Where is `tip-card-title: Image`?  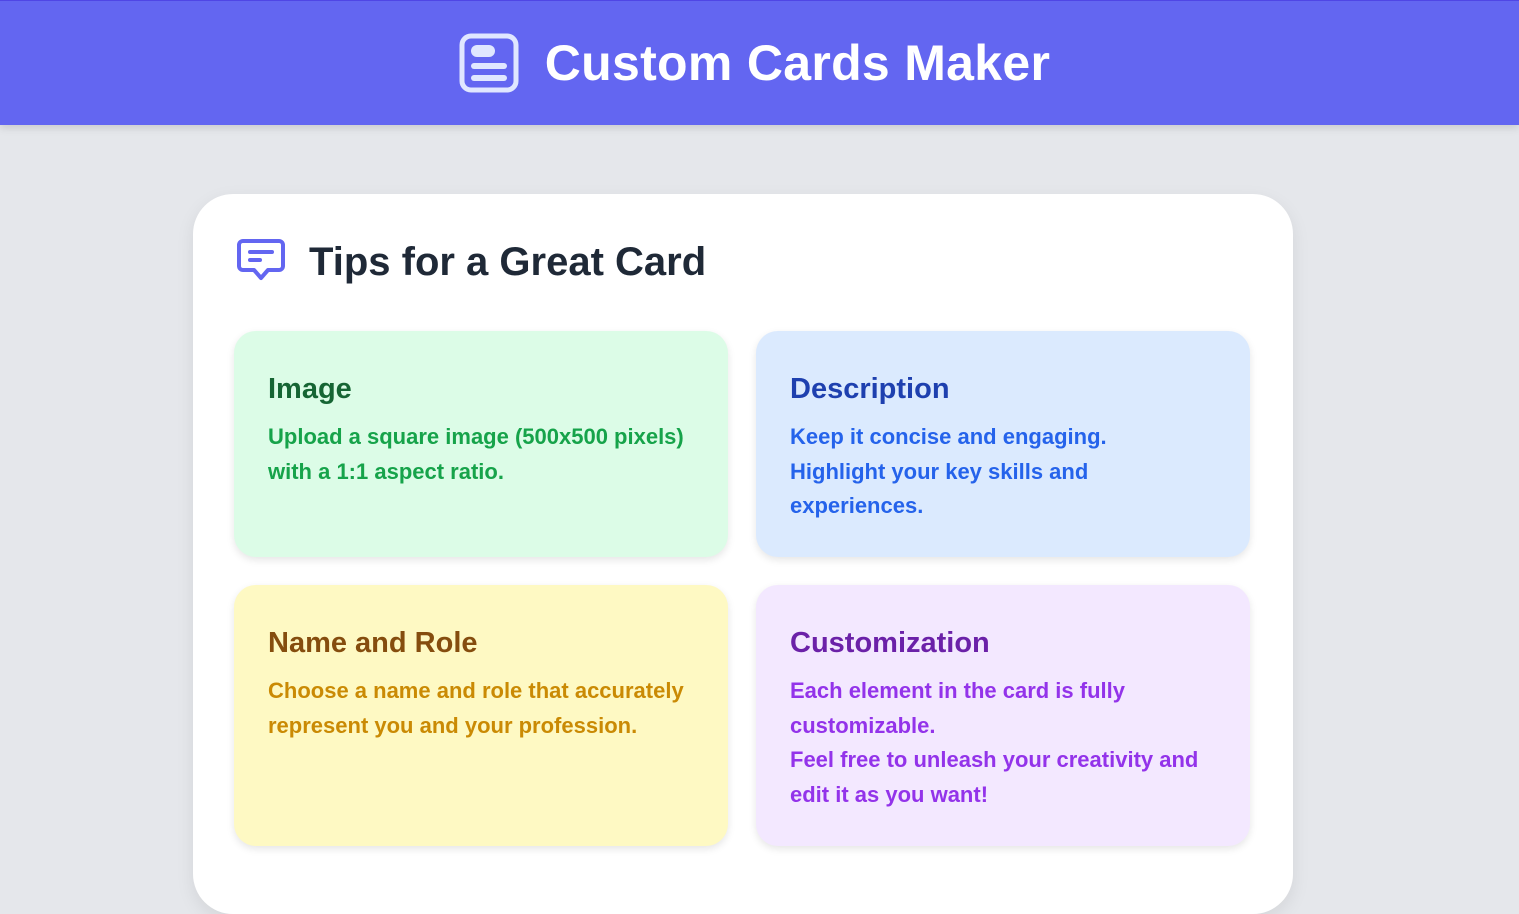 tip-card-title: Image is located at coordinates (310, 389).